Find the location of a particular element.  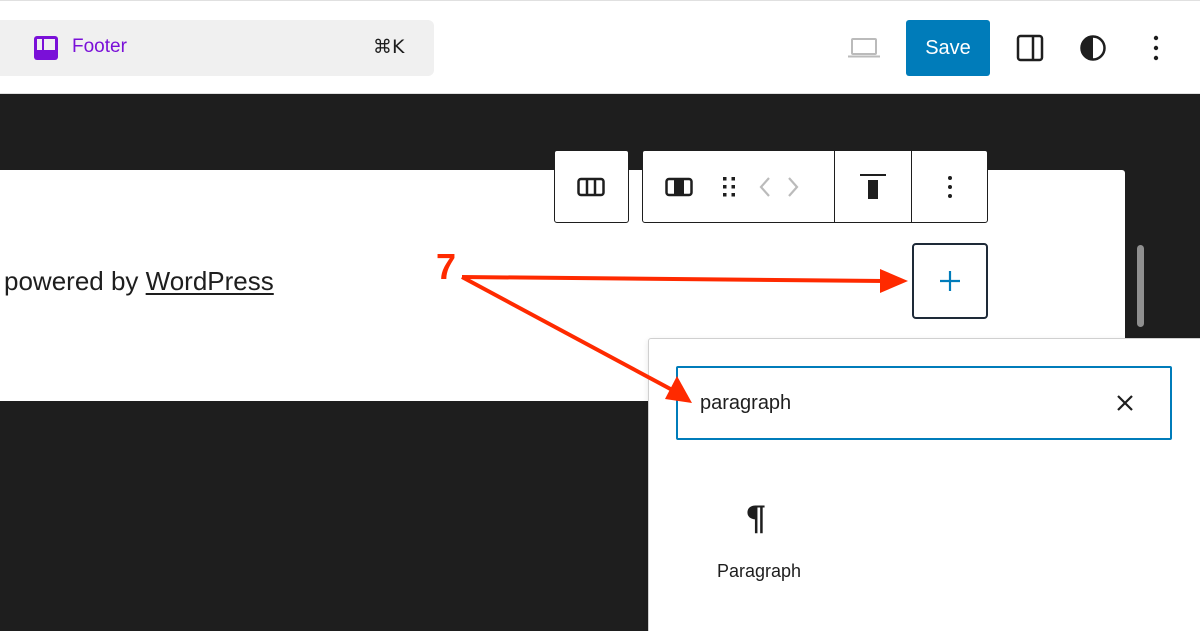

document-title: Footer is located at coordinates (99, 46).